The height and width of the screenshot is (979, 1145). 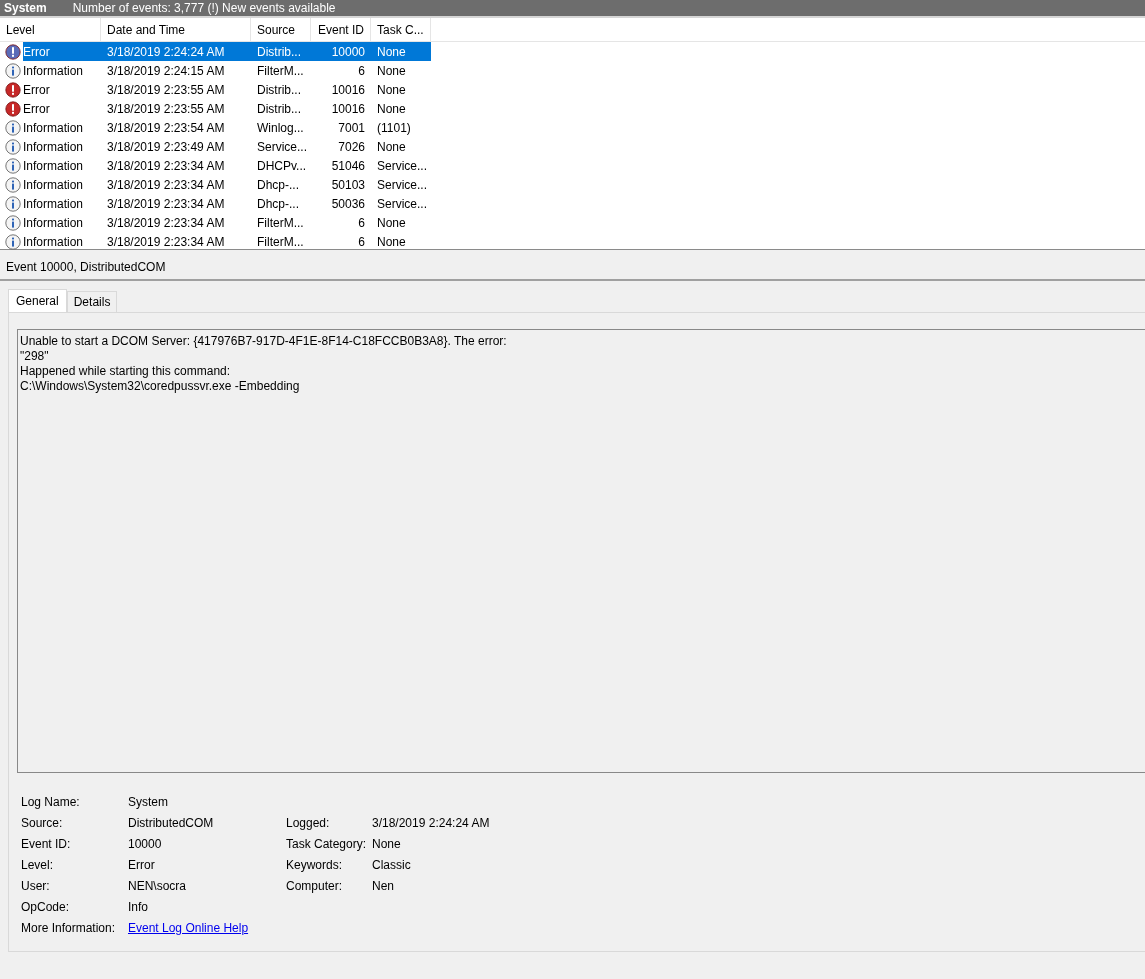 I want to click on tab: General, so click(x=37, y=300).